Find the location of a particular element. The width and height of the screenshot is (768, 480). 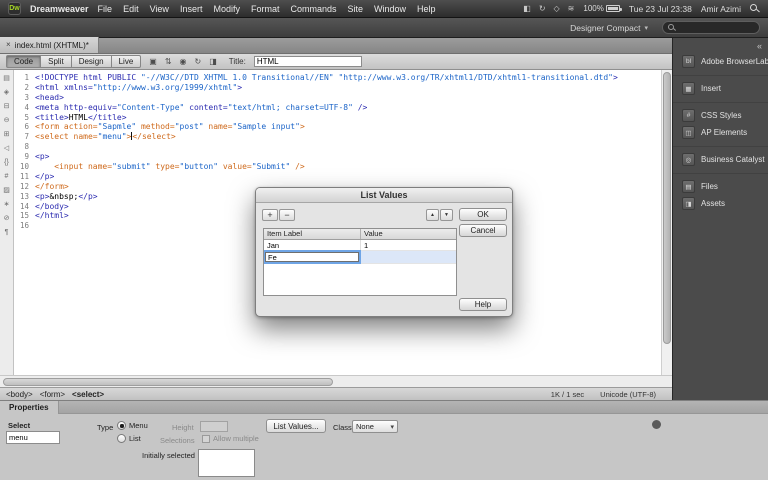

vertical-scrollbar is located at coordinates (666, 222).